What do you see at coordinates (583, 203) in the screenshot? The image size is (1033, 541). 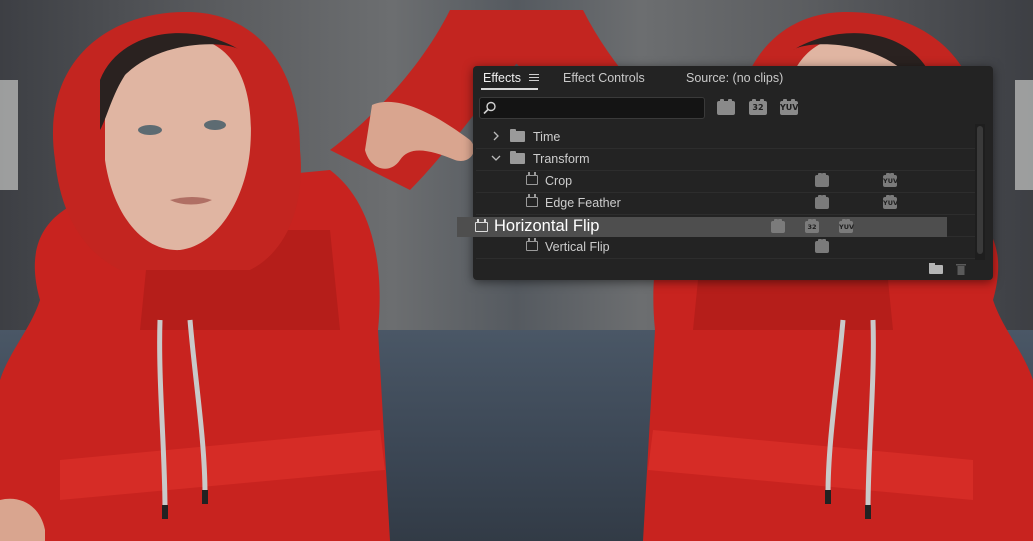 I see `tree-item-label: Edge Feather` at bounding box center [583, 203].